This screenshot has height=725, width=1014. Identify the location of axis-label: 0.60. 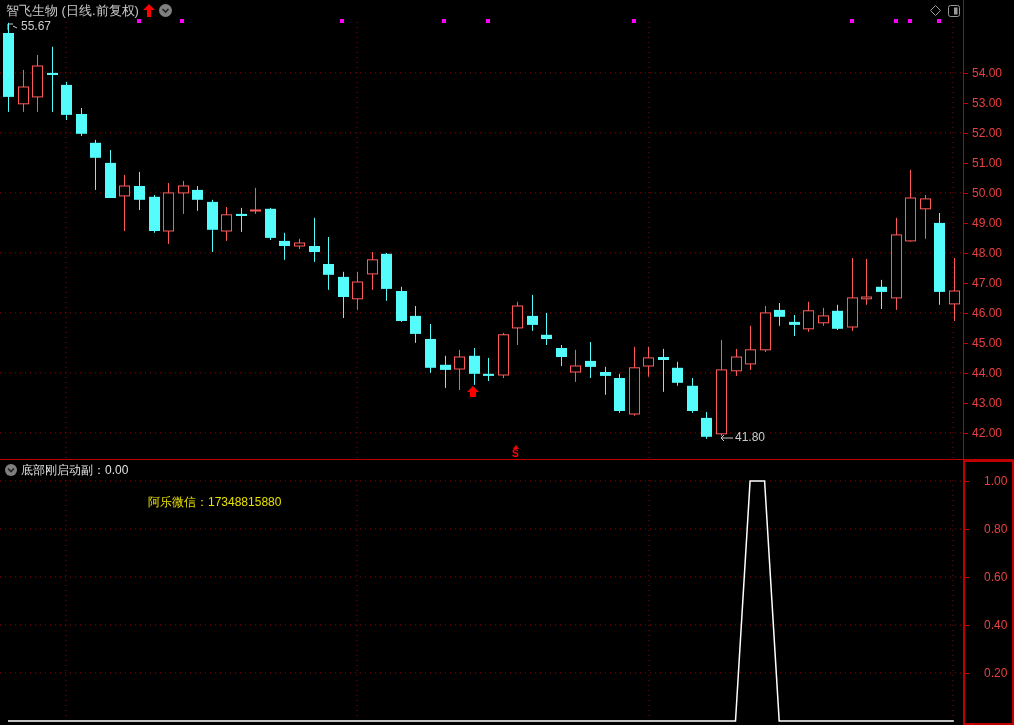
(996, 576).